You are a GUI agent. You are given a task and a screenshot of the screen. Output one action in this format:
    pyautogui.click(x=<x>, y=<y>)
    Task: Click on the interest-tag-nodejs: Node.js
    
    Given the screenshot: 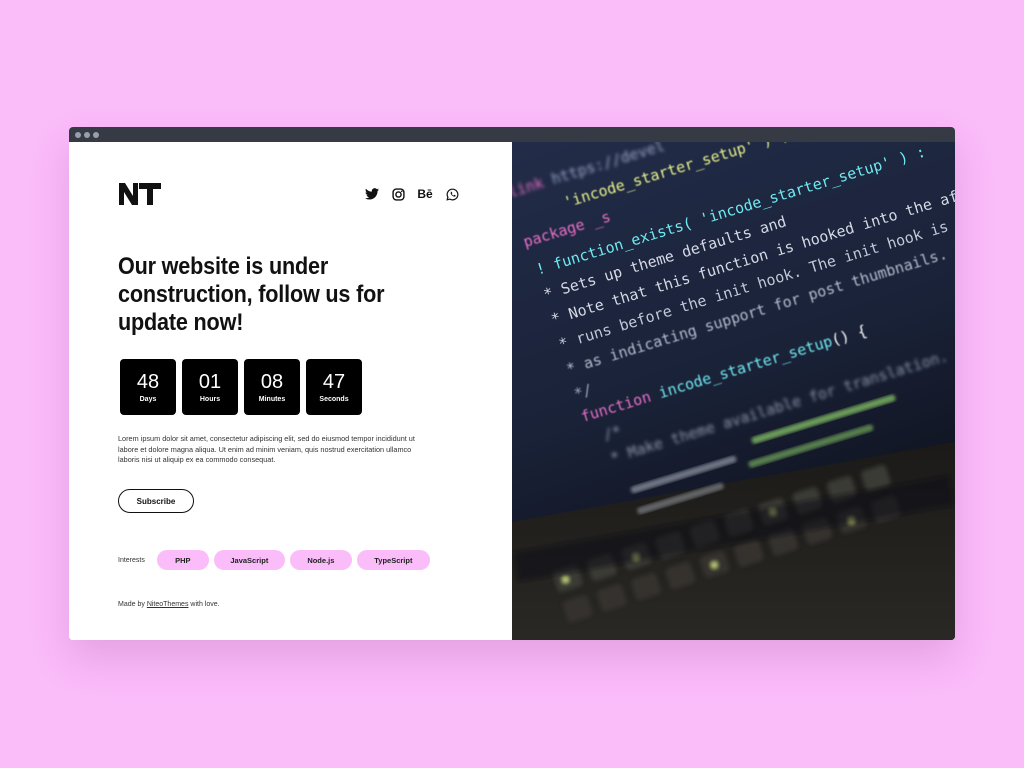 What is the action you would take?
    pyautogui.click(x=320, y=560)
    